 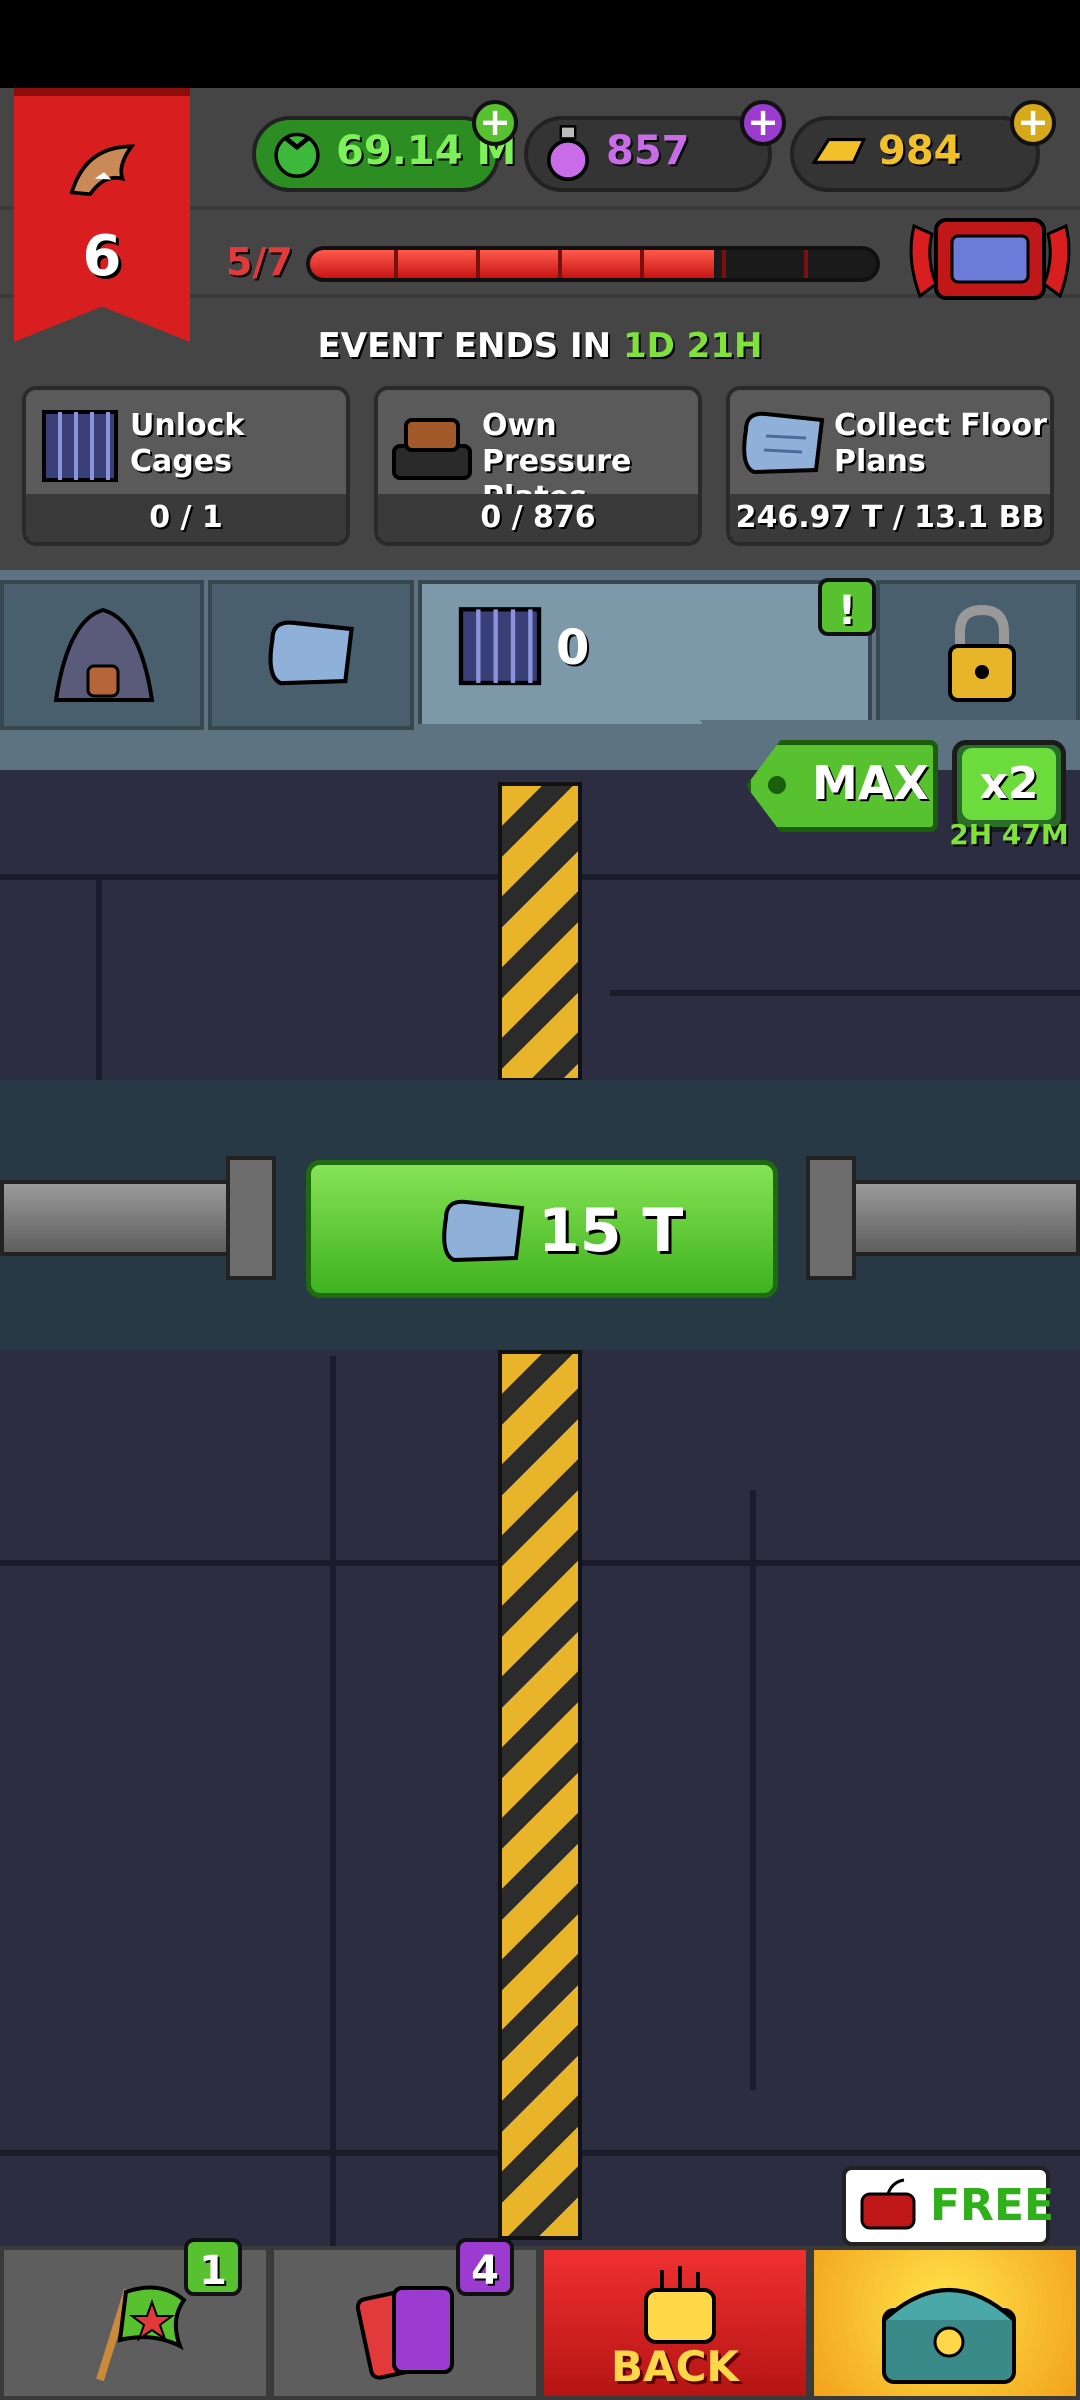 I want to click on tab-mountain, so click(x=102, y=655).